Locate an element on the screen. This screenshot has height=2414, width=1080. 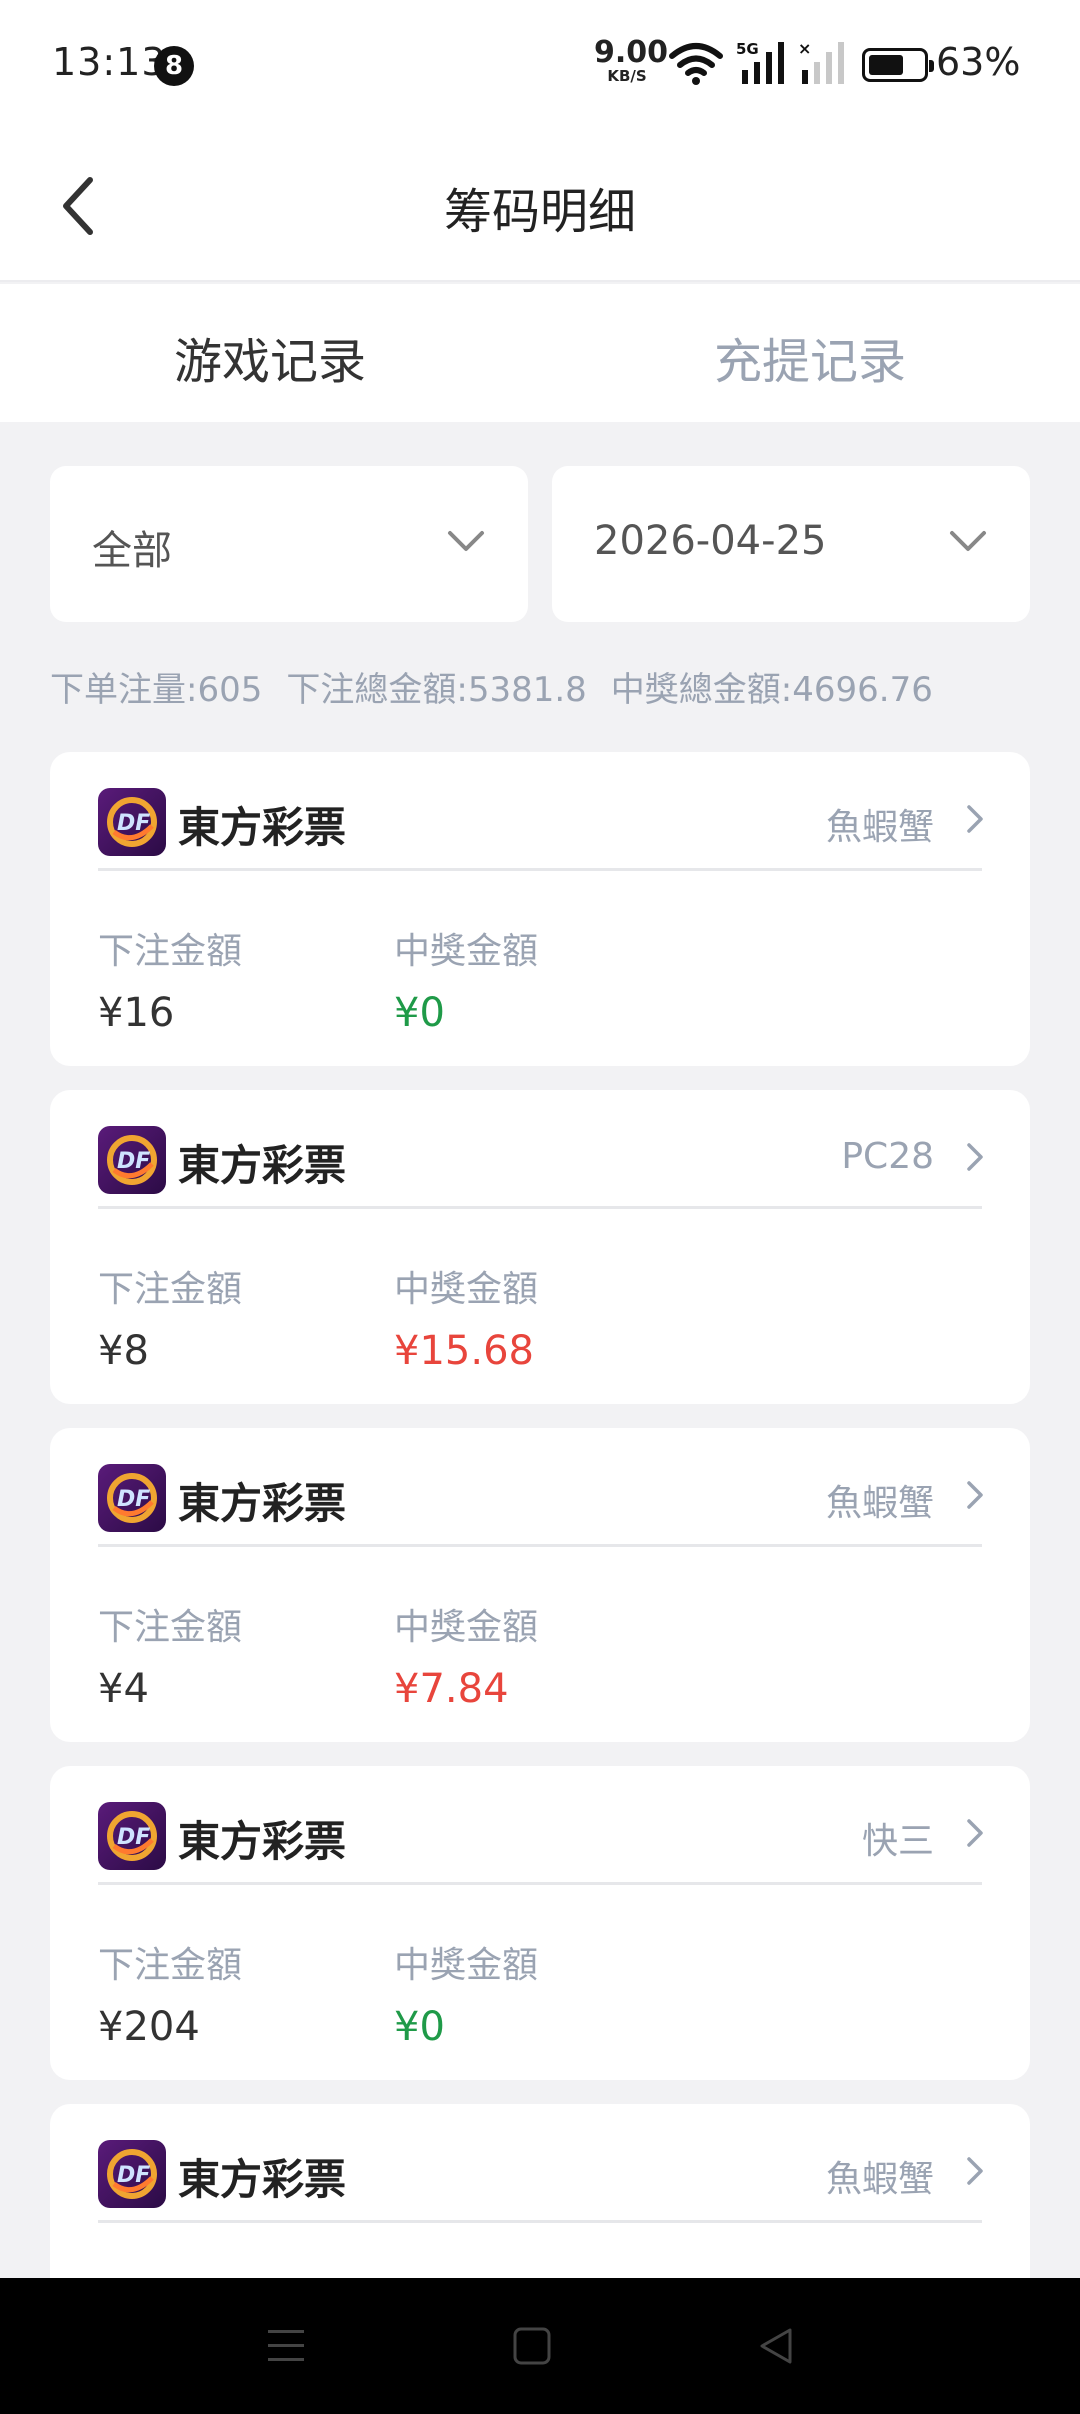
record-card: DF 東方彩票 PC28 下注金額 中獎金額 ¥8 ¥15.68 is located at coordinates (540, 1247).